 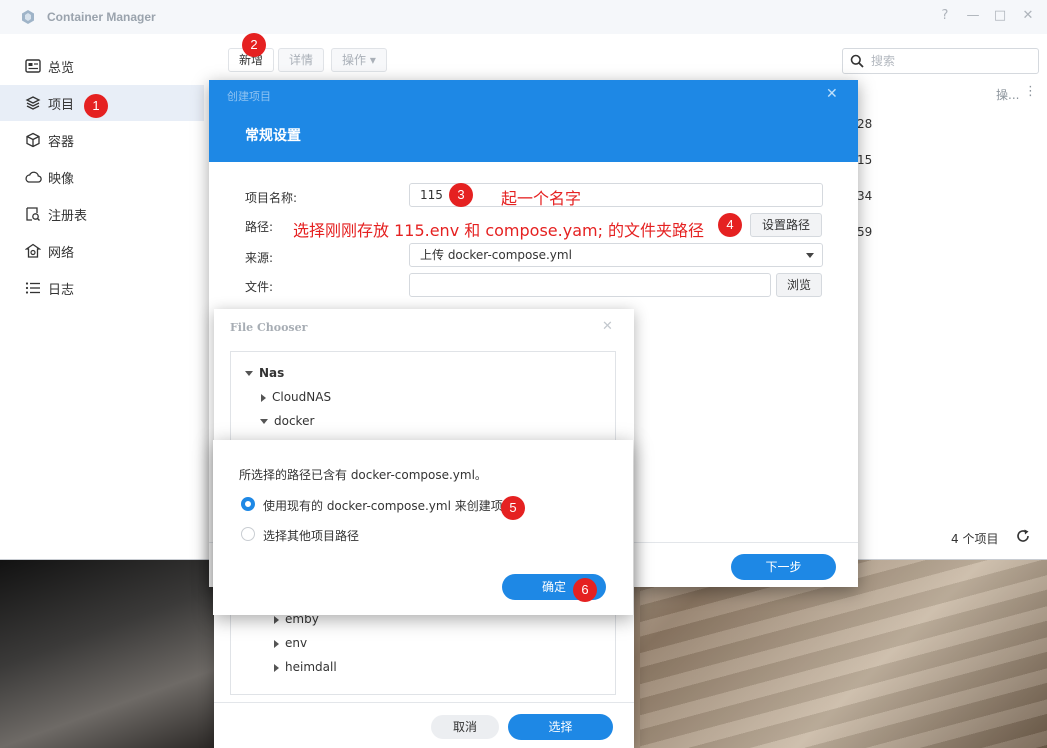 I want to click on tree-node-cloudnas: CloudNAS, so click(x=296, y=397).